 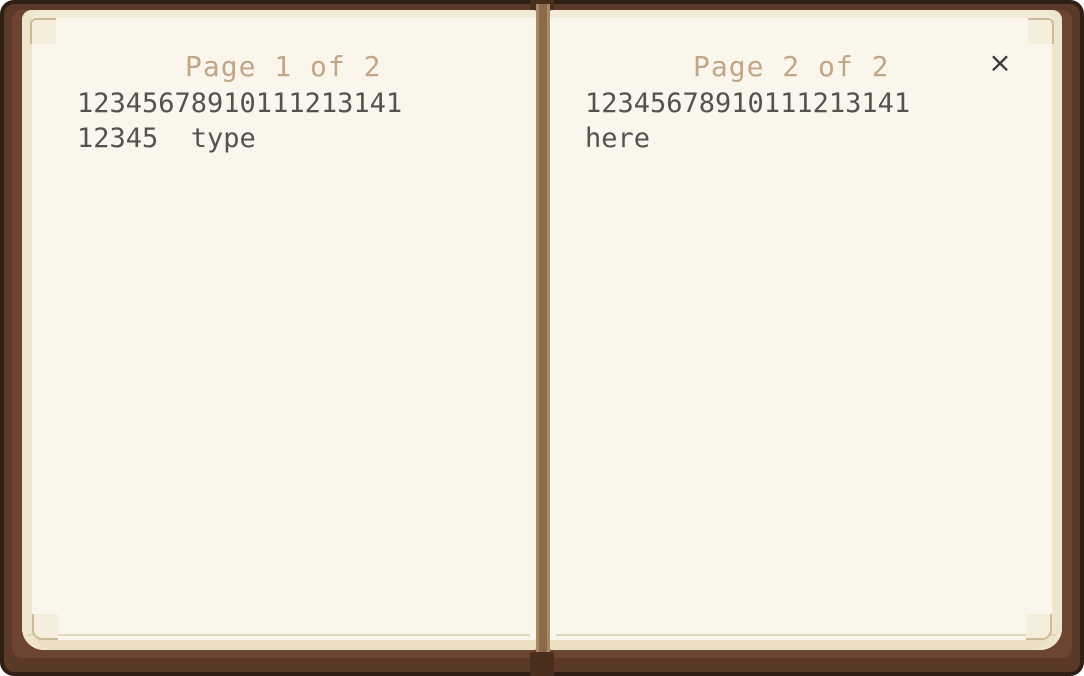 I want to click on close-icon: ×, so click(x=1000, y=63).